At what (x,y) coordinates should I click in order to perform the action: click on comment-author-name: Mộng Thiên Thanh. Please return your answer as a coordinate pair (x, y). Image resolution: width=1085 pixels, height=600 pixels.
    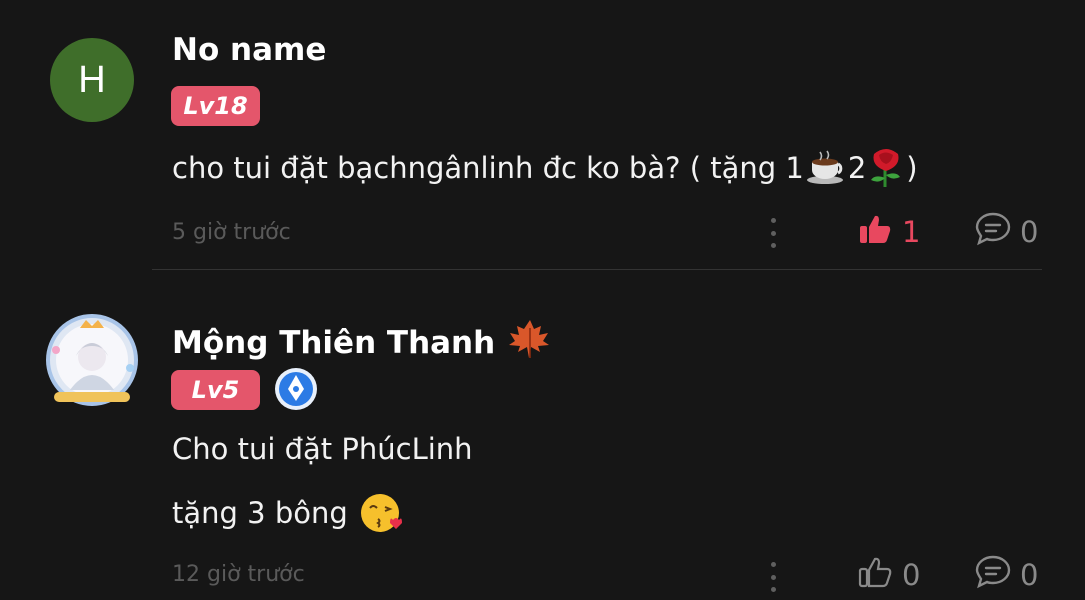
    Looking at the image, I should click on (361, 343).